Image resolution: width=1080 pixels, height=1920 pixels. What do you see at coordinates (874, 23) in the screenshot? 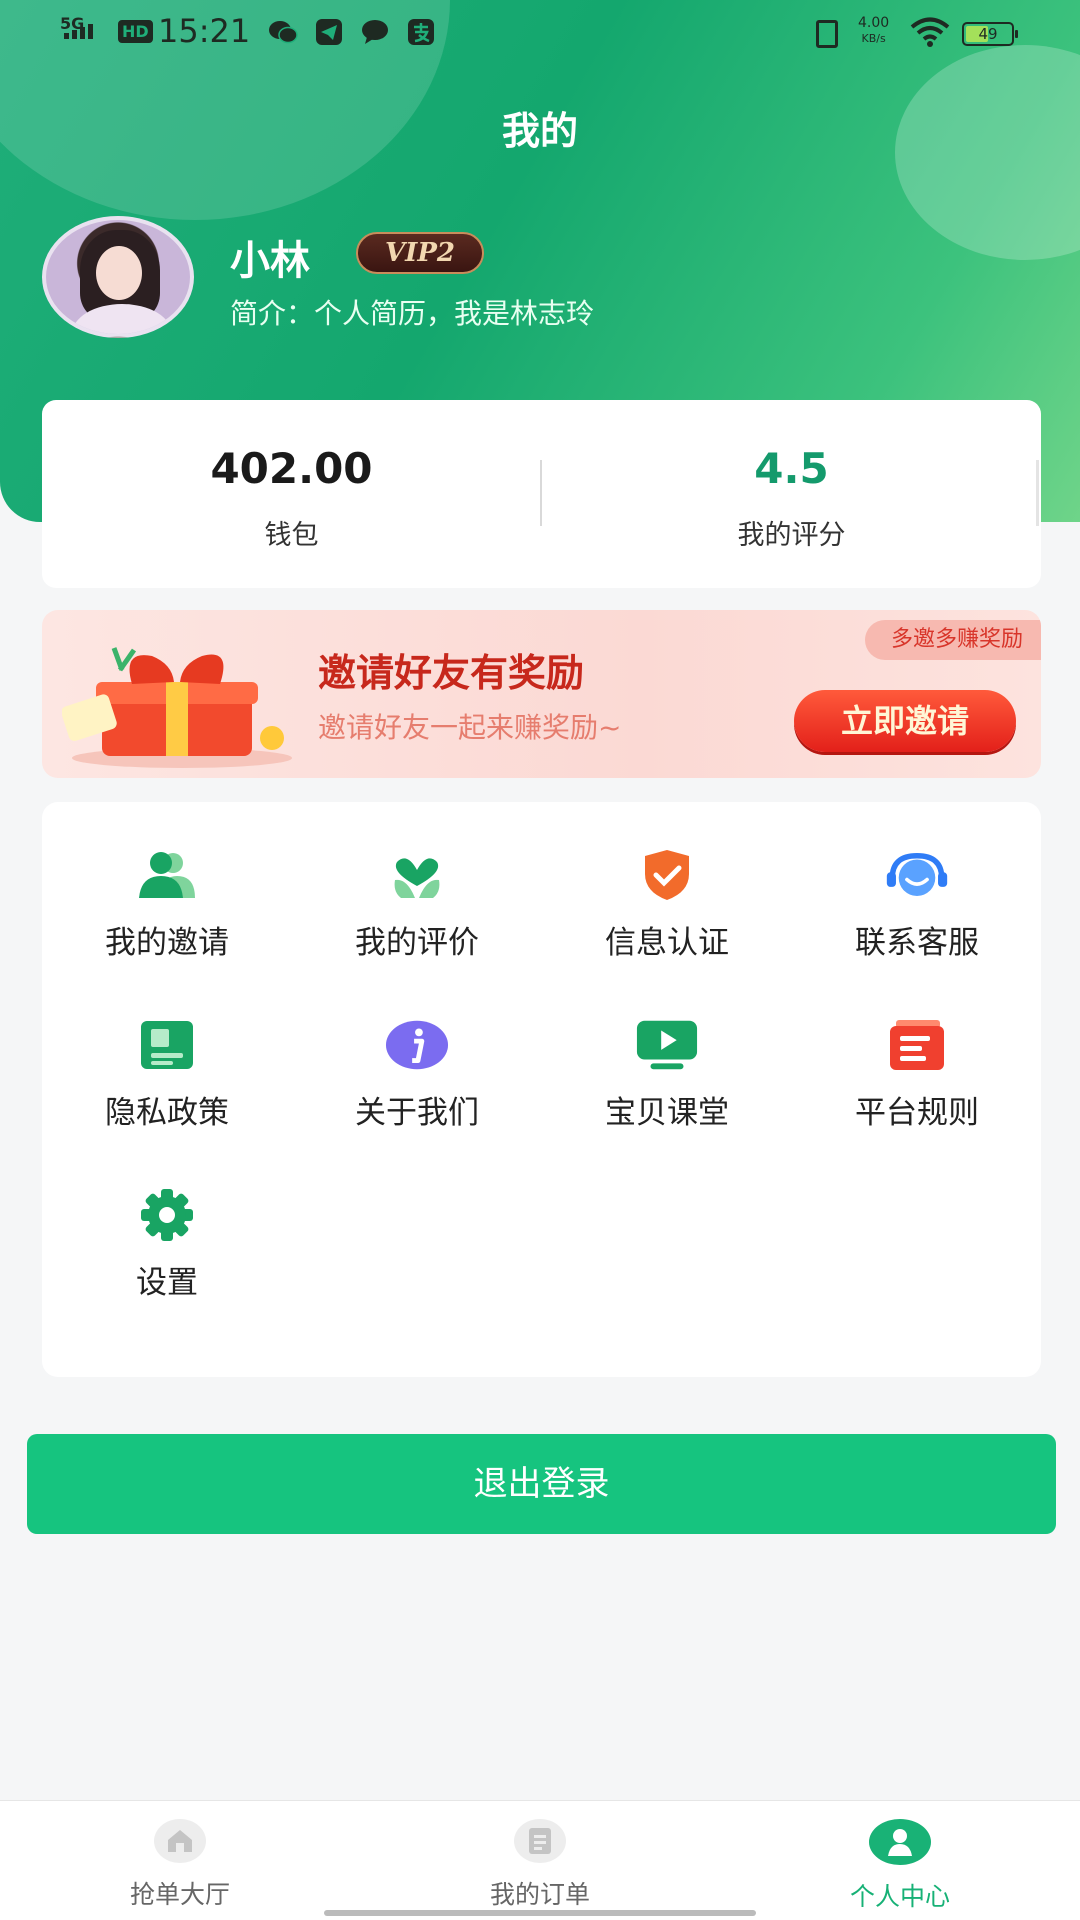
I see `network-speed-value: 4.00` at bounding box center [874, 23].